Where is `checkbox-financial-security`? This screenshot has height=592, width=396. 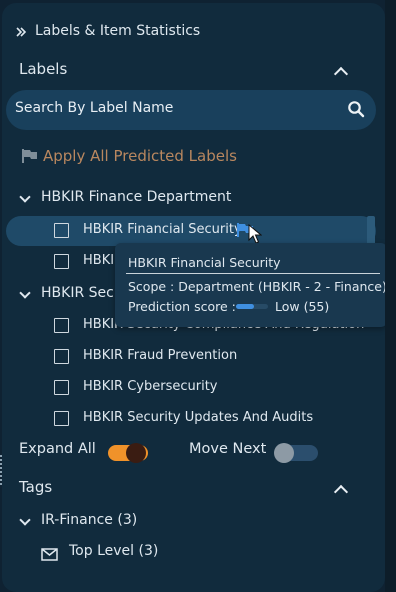
checkbox-financial-security is located at coordinates (61, 230).